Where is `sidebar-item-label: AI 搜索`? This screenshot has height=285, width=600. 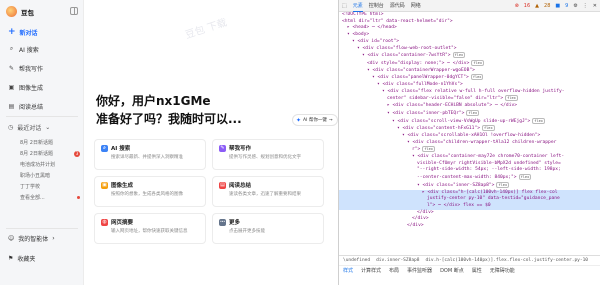 sidebar-item-label: AI 搜索 is located at coordinates (29, 50).